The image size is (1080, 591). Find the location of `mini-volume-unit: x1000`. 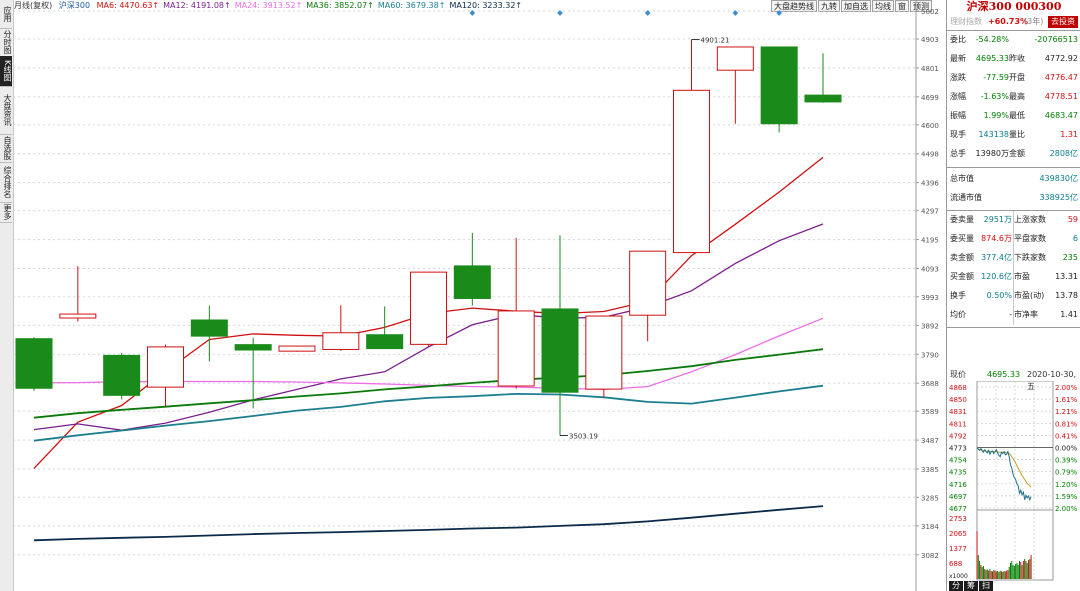

mini-volume-unit: x1000 is located at coordinates (958, 576).